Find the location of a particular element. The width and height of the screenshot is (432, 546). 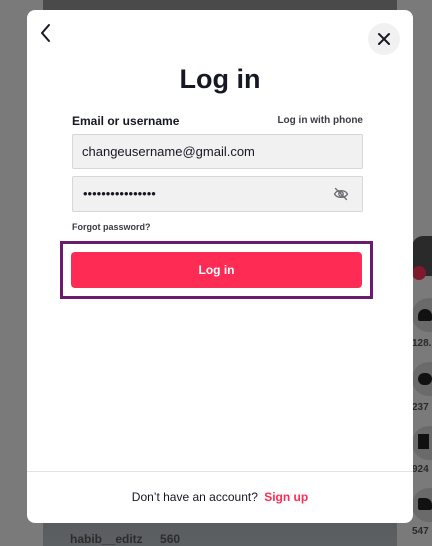

eye-off-icon is located at coordinates (341, 194).